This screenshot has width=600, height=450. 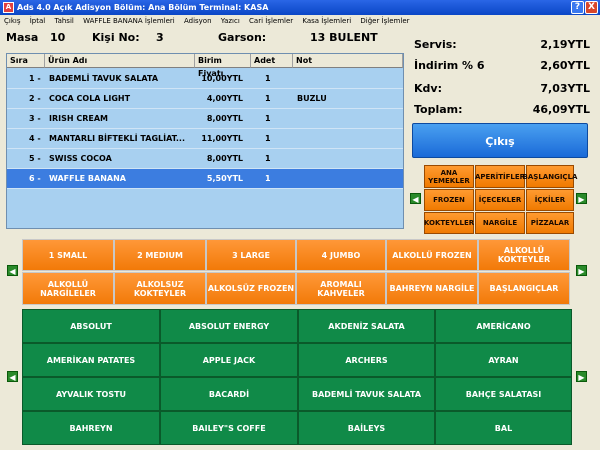 What do you see at coordinates (35, 98) in the screenshot?
I see `row-index: 2 -` at bounding box center [35, 98].